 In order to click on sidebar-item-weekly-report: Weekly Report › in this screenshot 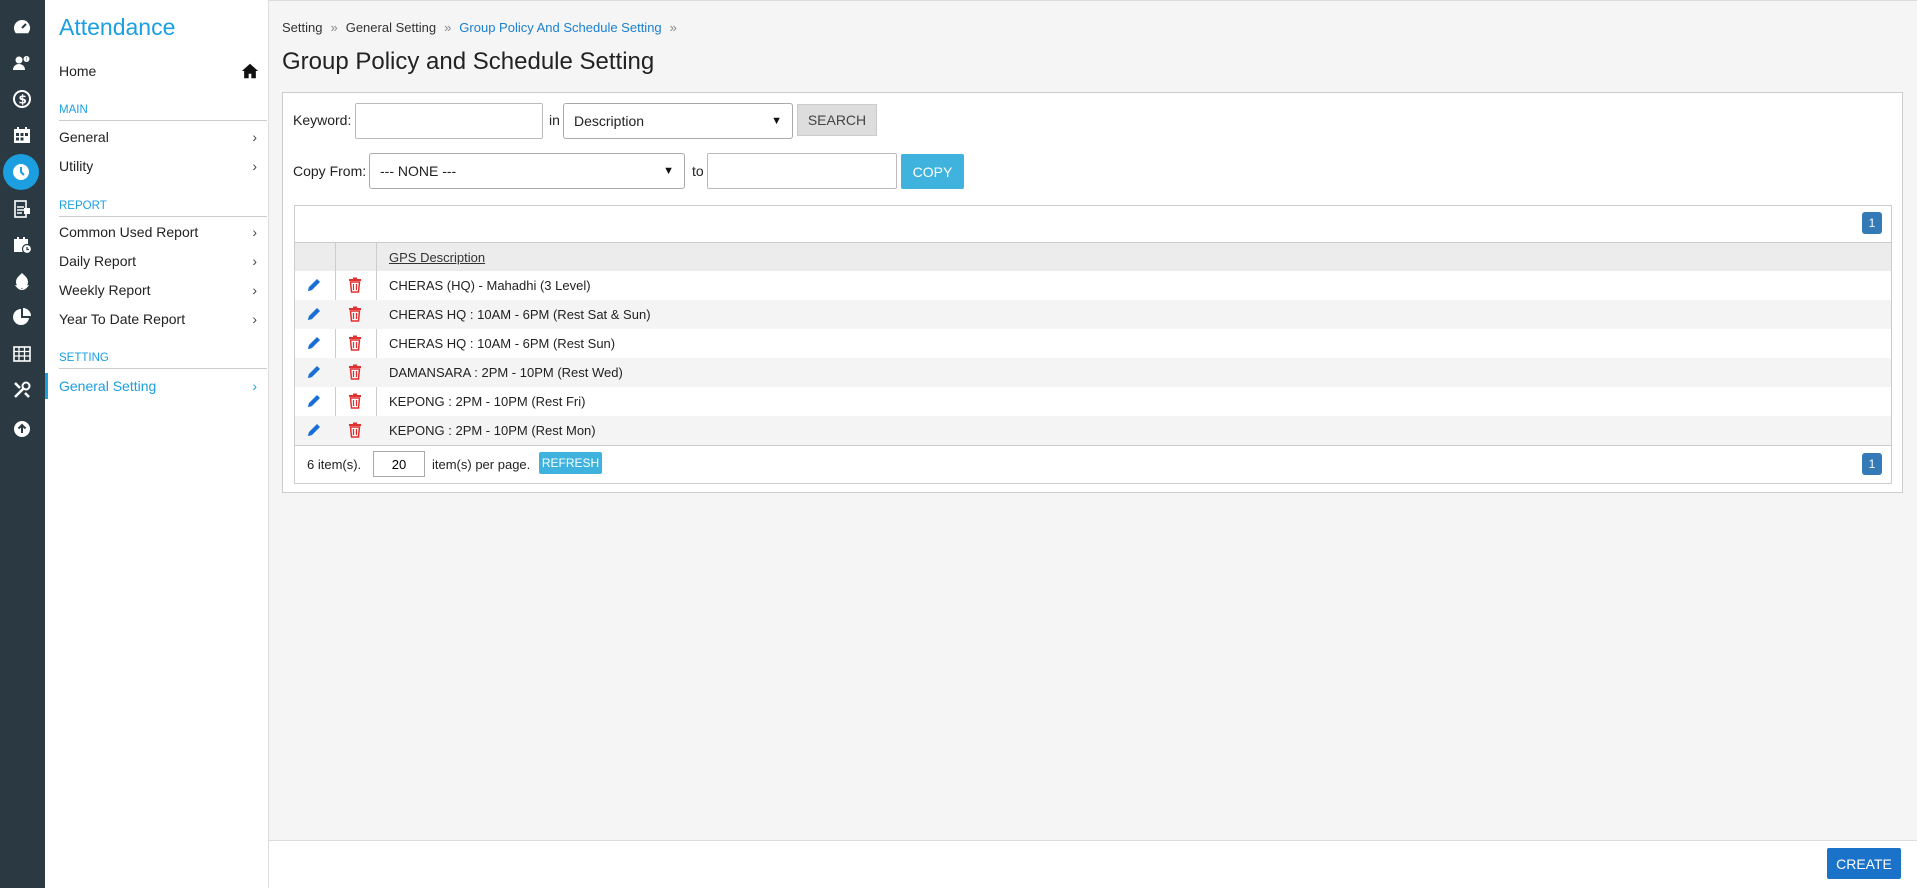, I will do `click(163, 290)`.